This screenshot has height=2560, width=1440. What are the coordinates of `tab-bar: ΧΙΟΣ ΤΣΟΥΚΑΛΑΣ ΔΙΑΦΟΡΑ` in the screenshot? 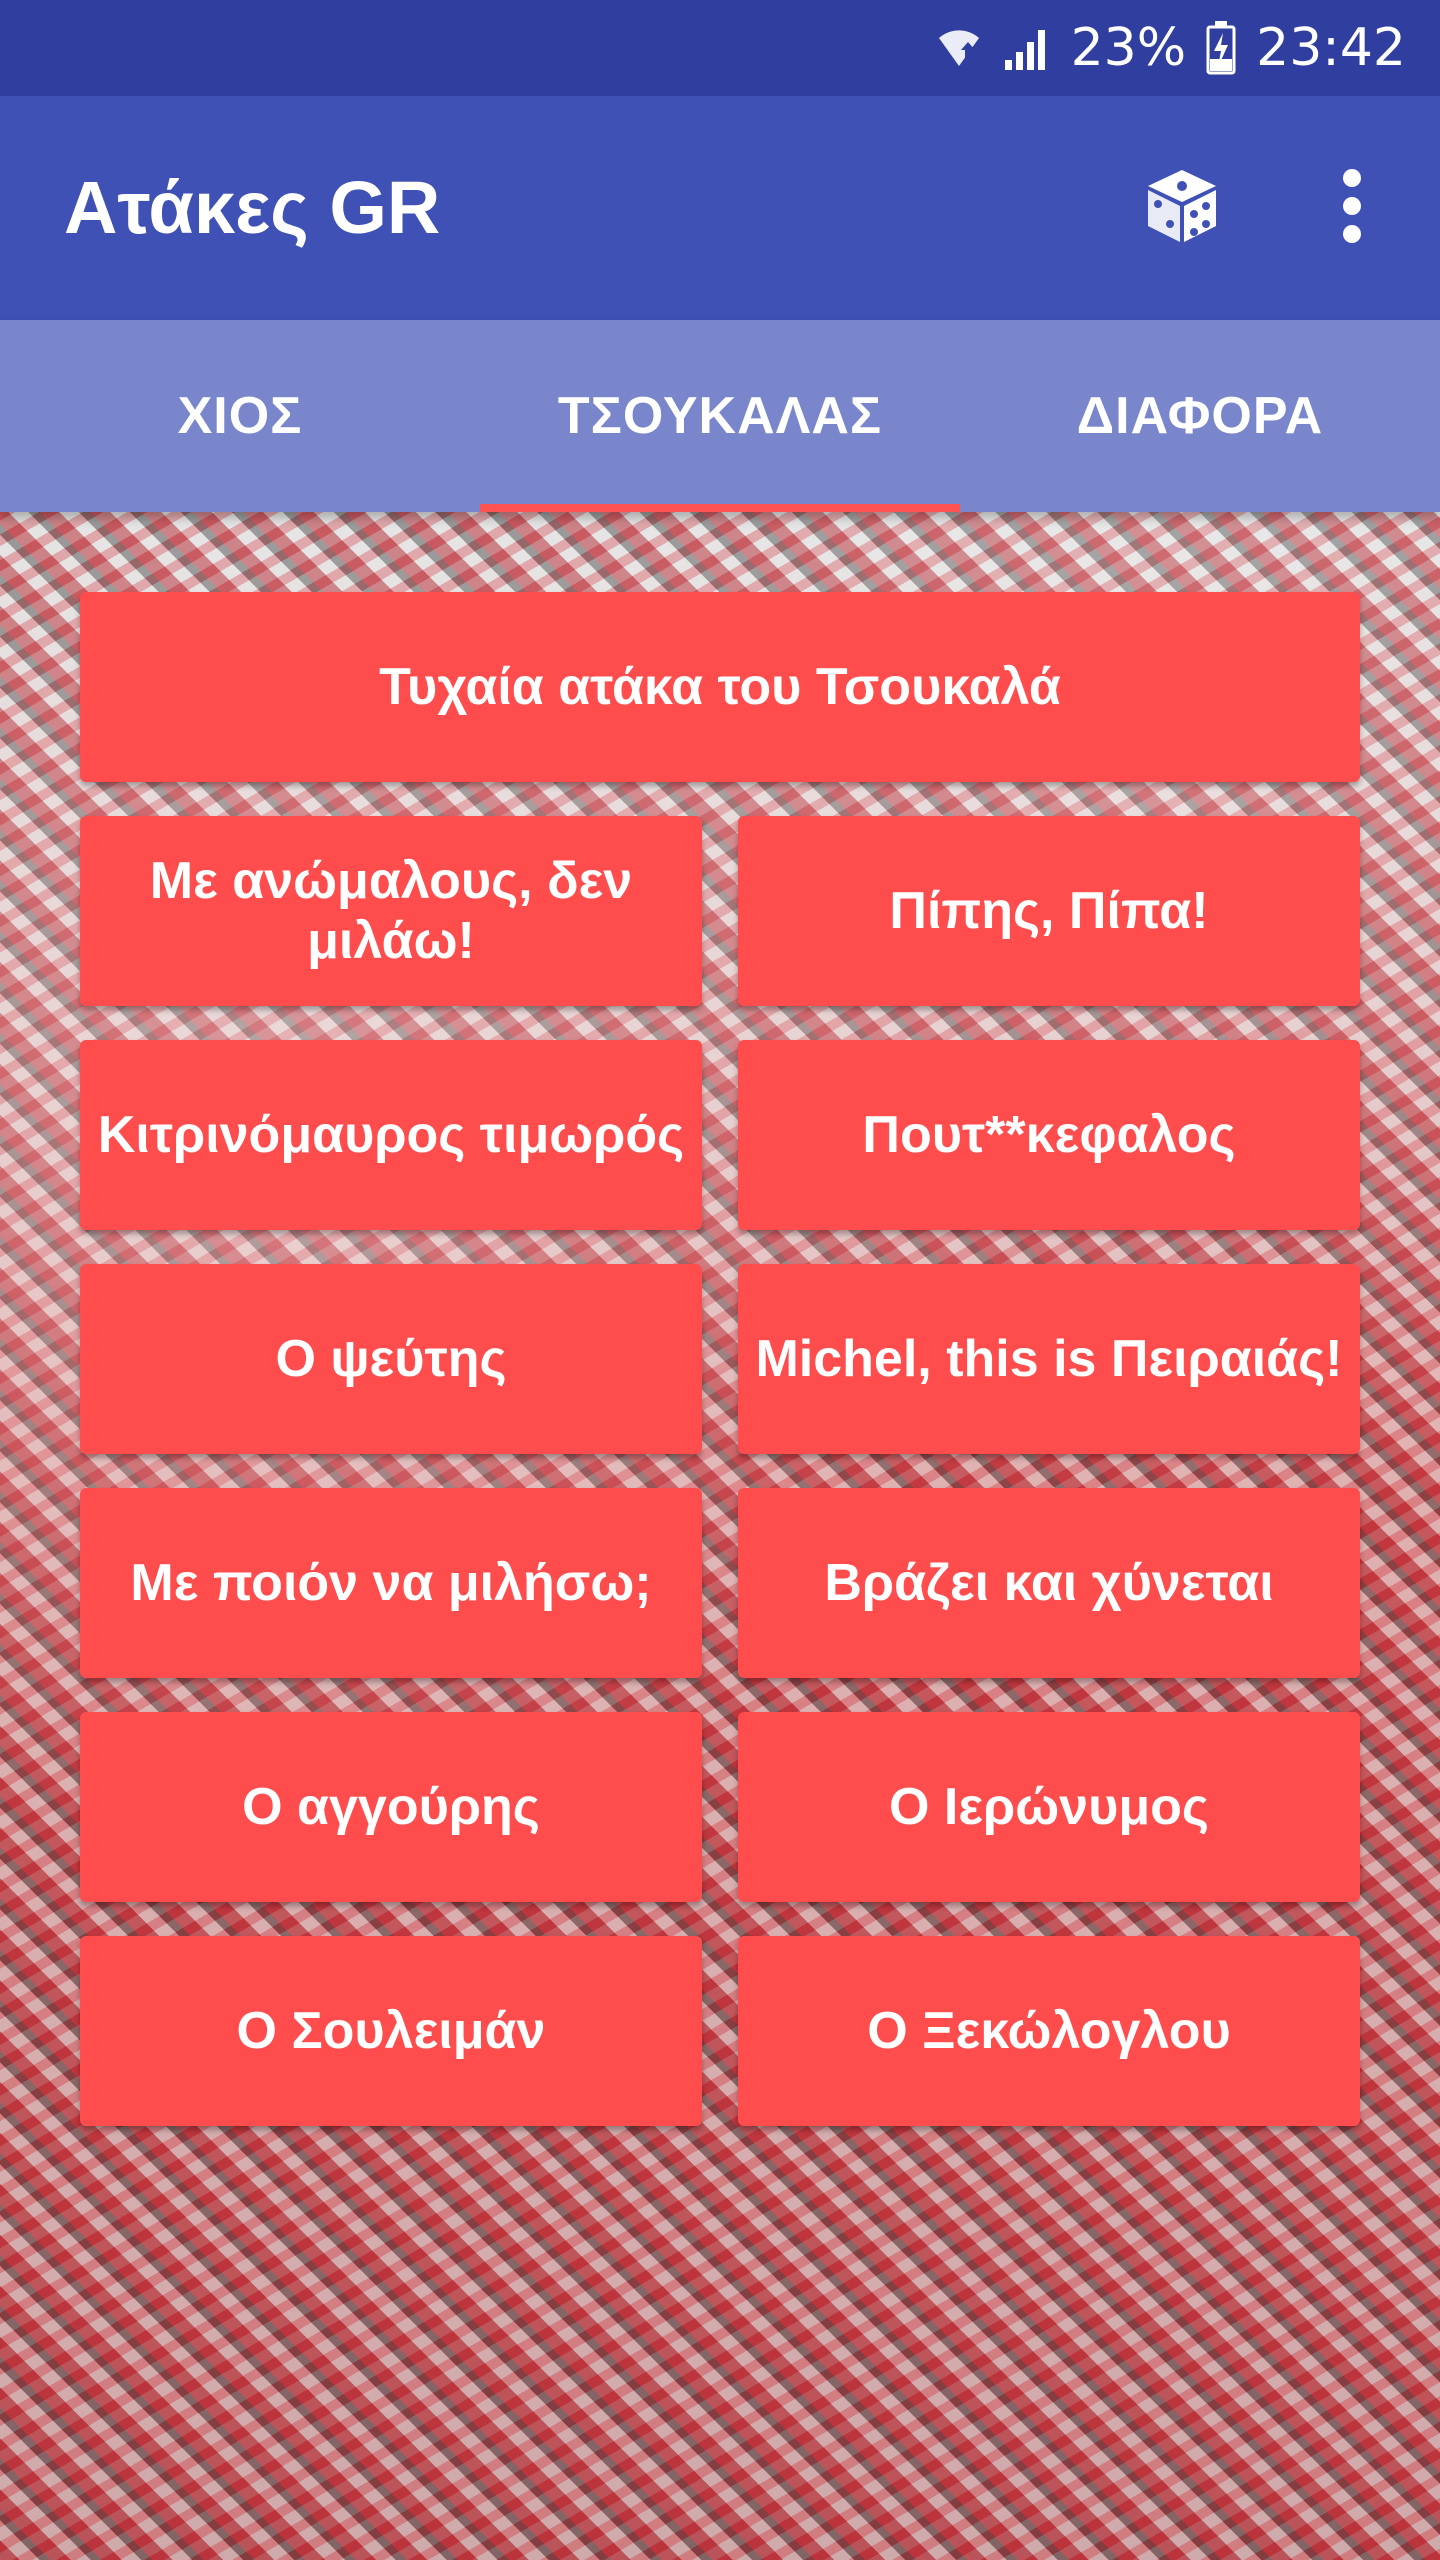 It's located at (720, 416).